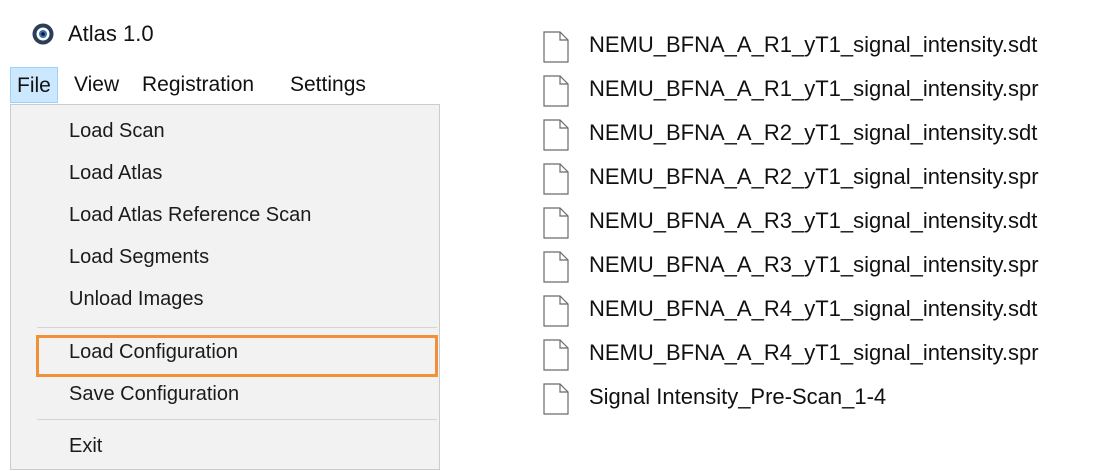 This screenshot has width=1107, height=471. I want to click on load-configuration-highlight, so click(237, 356).